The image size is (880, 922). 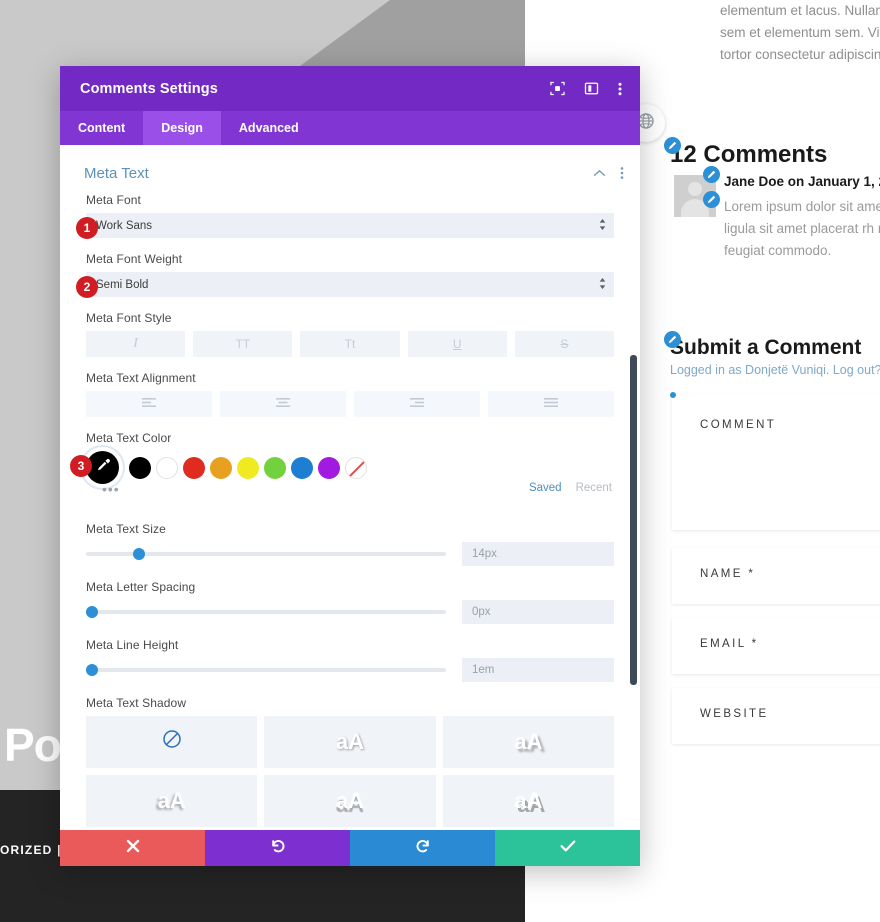 I want to click on logged-in-notice: Logged in as Donjetë Vuniqi. Log out?, so click(x=775, y=370).